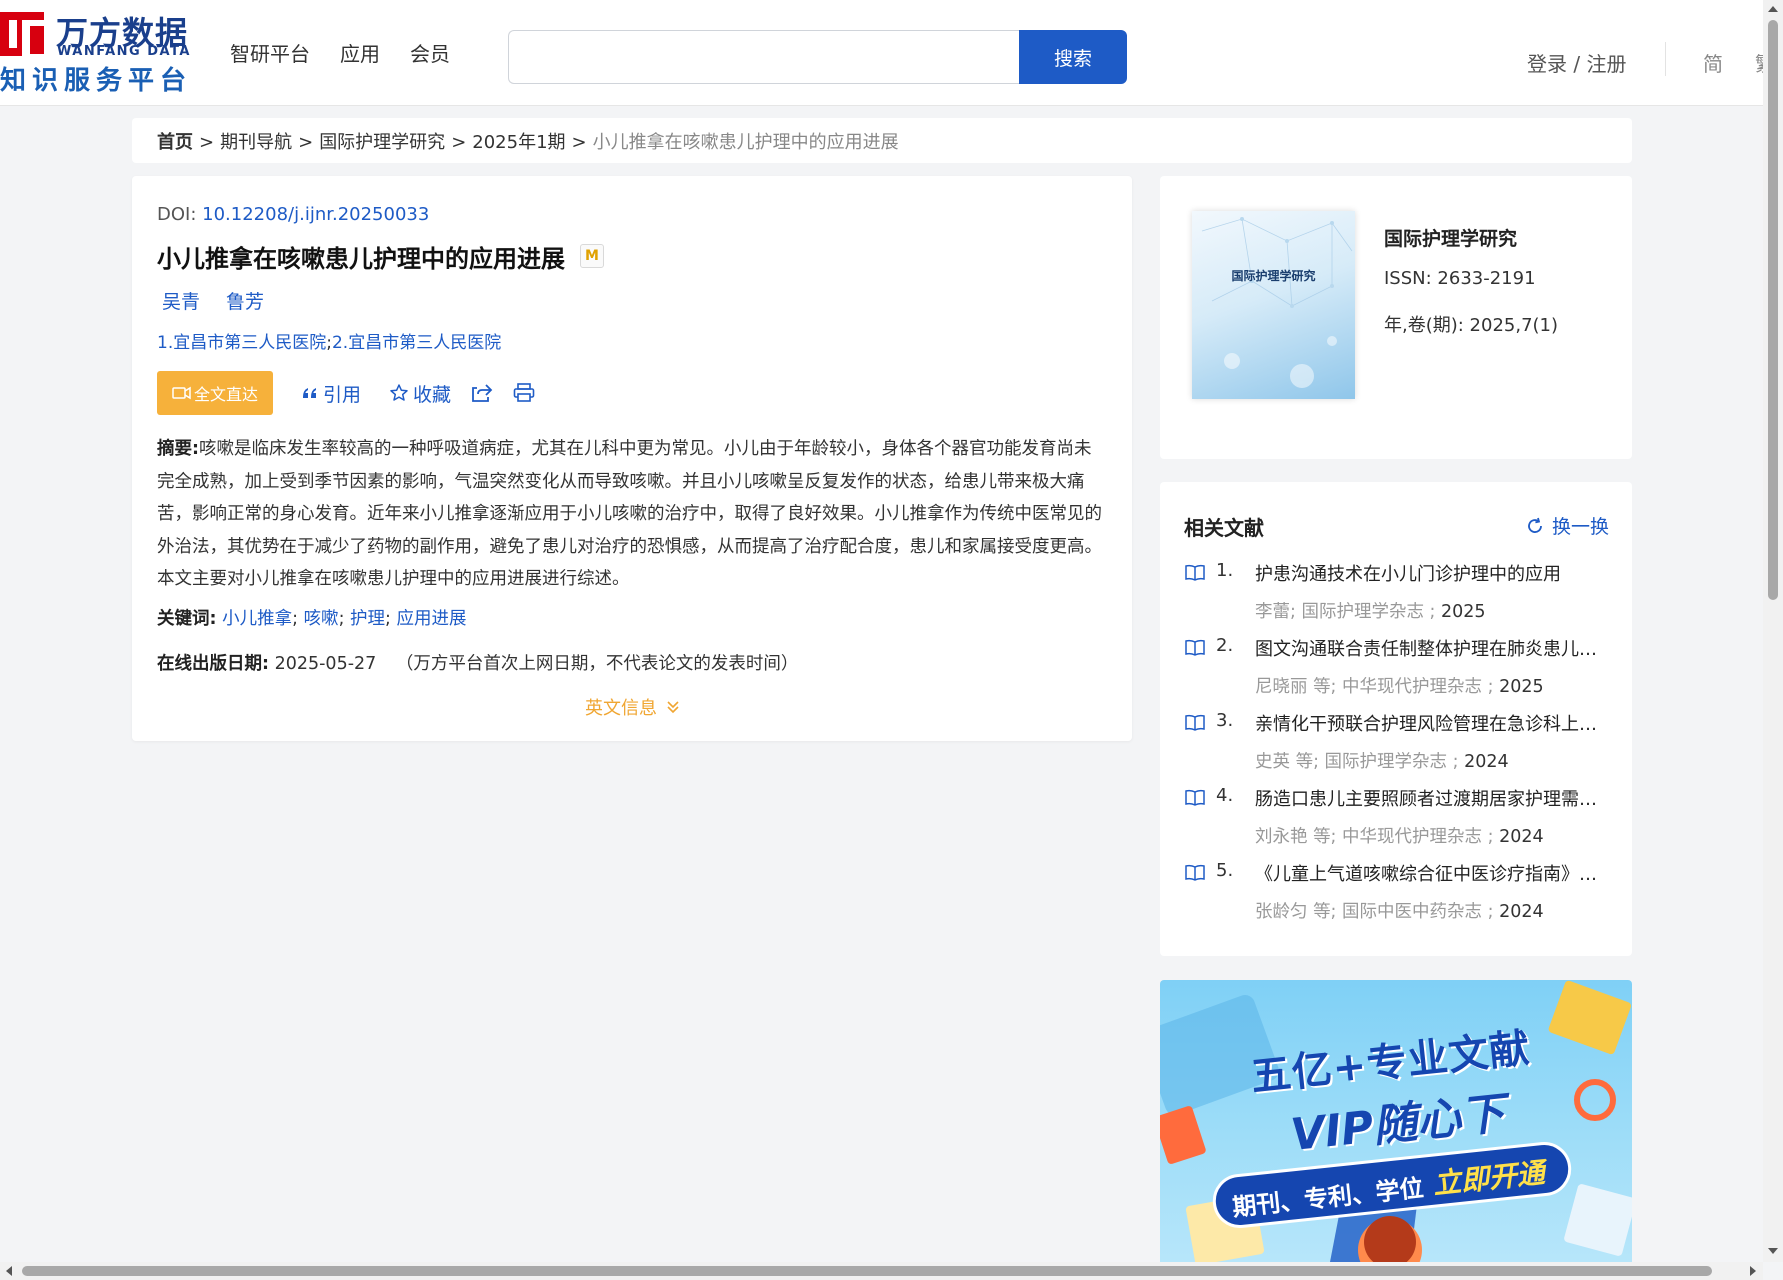  Describe the element at coordinates (95, 52) in the screenshot. I see `wanfang-logo: 万方数据 WANFANG DATA 知识服务平台` at that location.